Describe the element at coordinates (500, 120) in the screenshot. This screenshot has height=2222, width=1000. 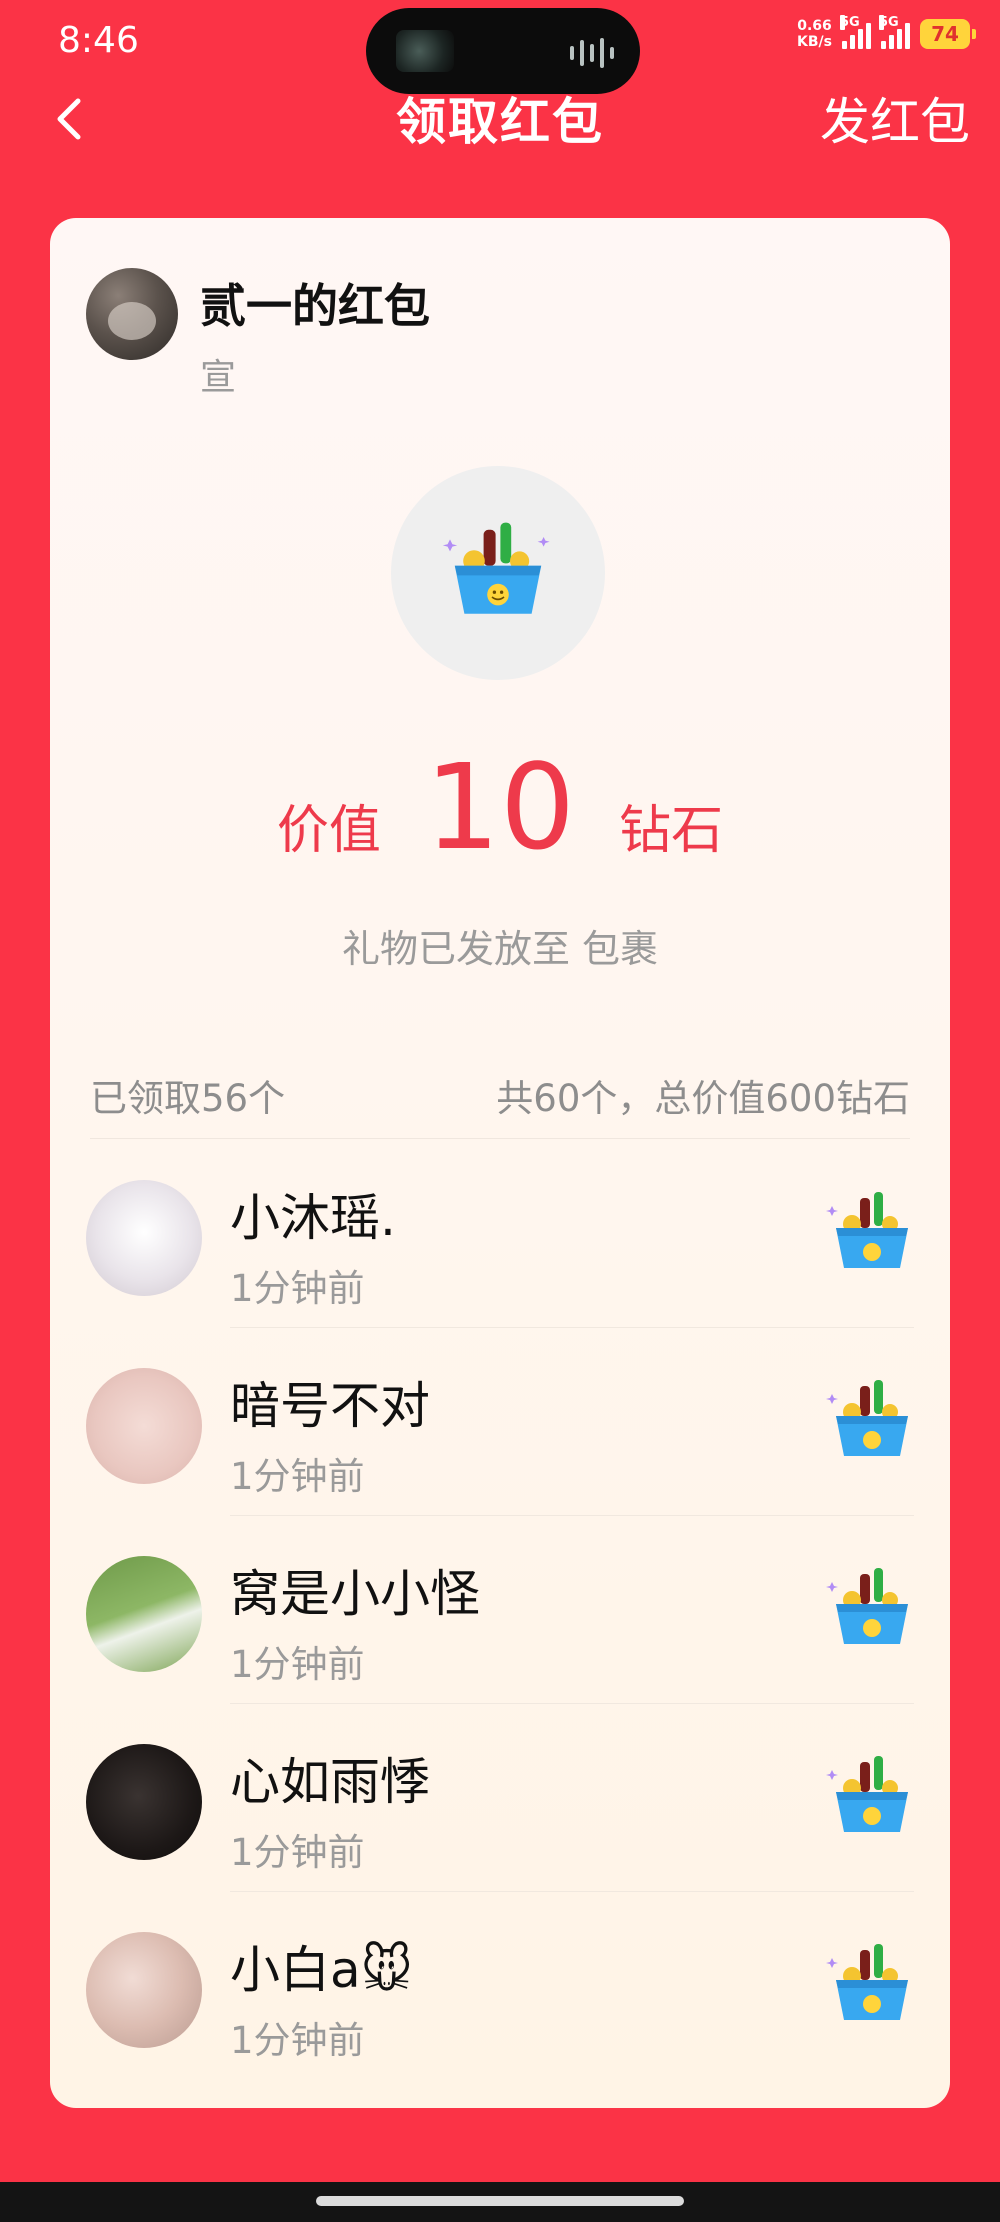
I see `nav-bar: 领取红包 发红包` at that location.